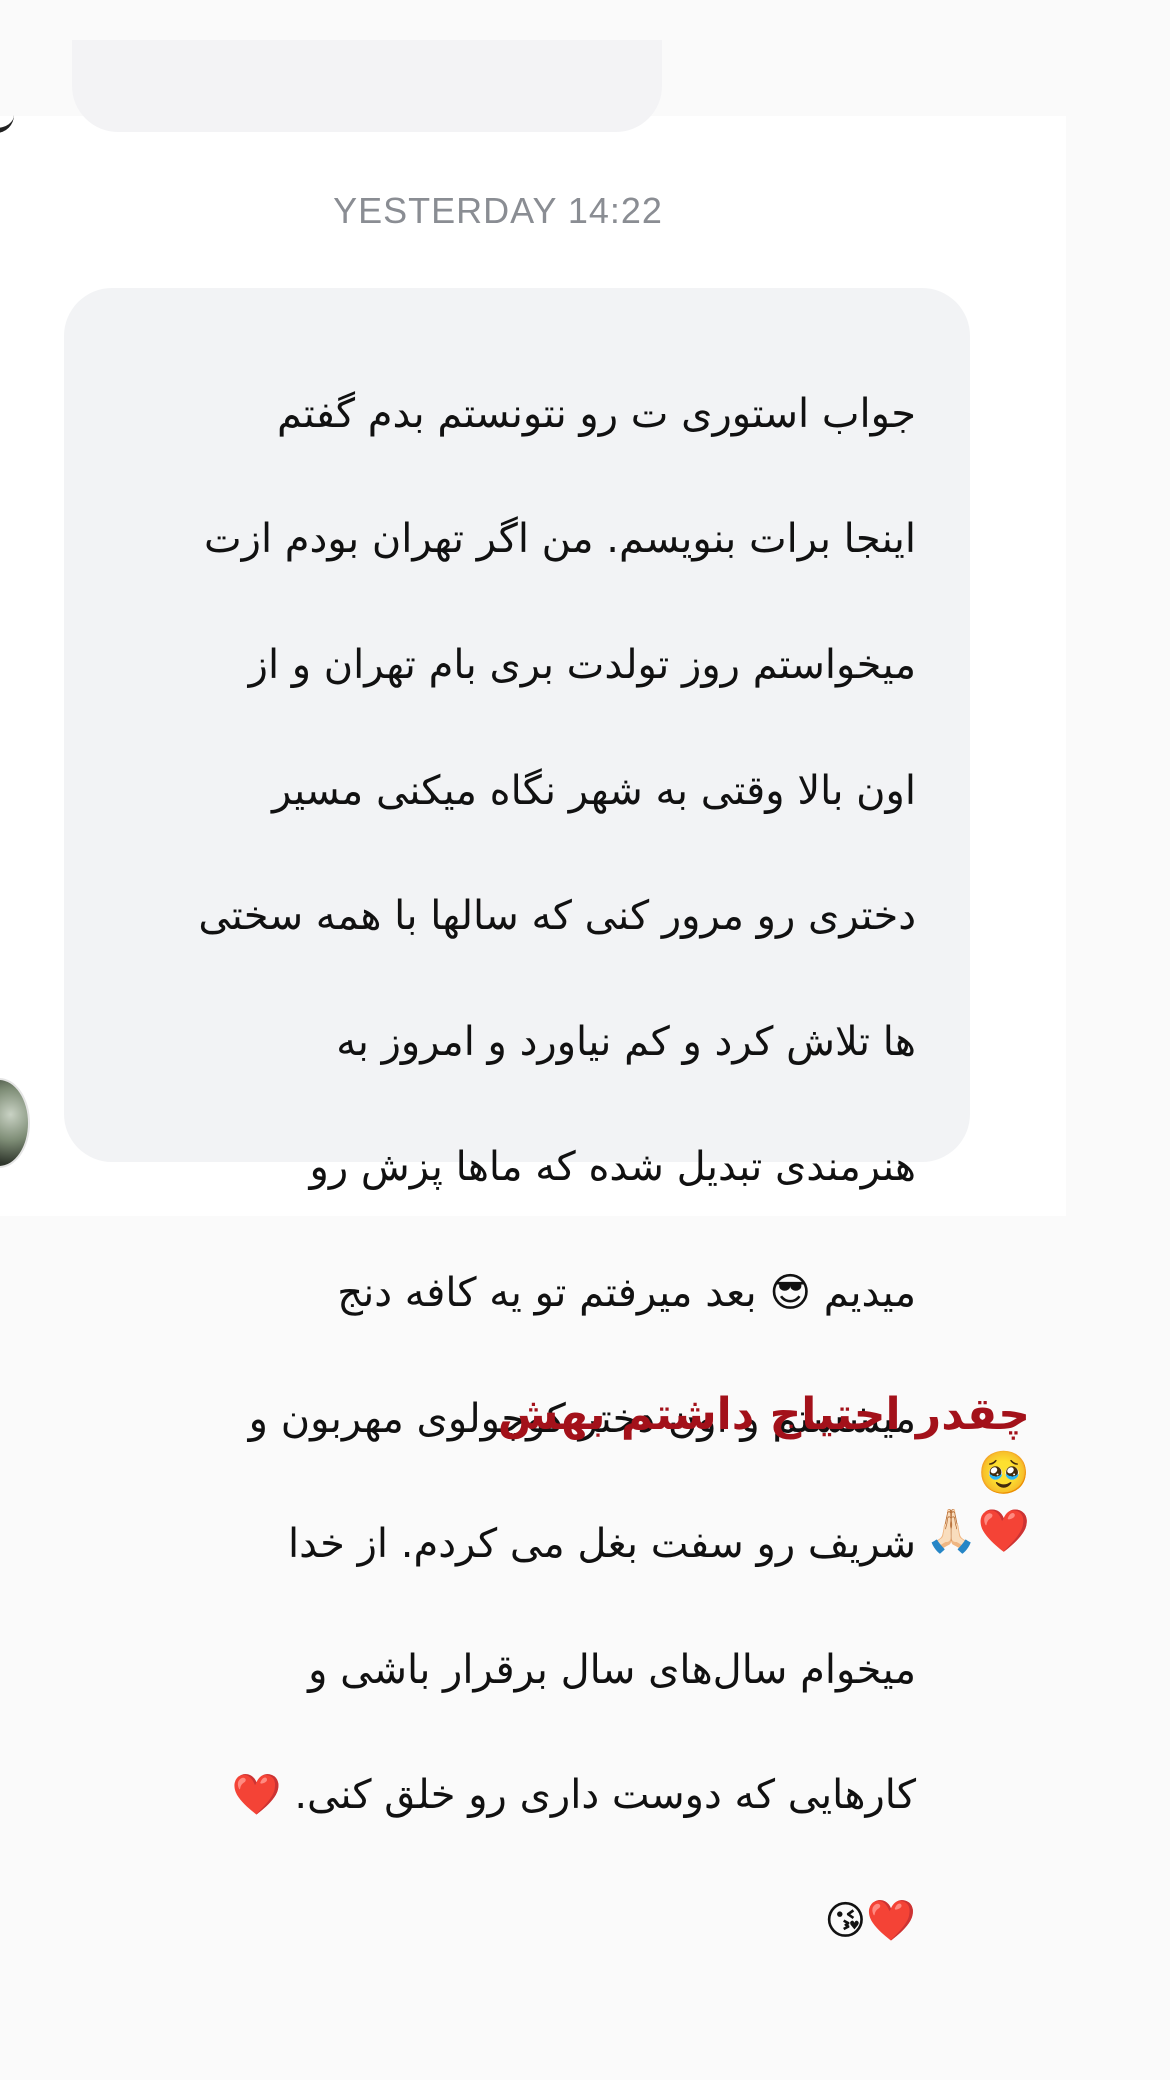  I want to click on message-line: میخوام سال‌های سال برقرار باشی و, so click(612, 1669).